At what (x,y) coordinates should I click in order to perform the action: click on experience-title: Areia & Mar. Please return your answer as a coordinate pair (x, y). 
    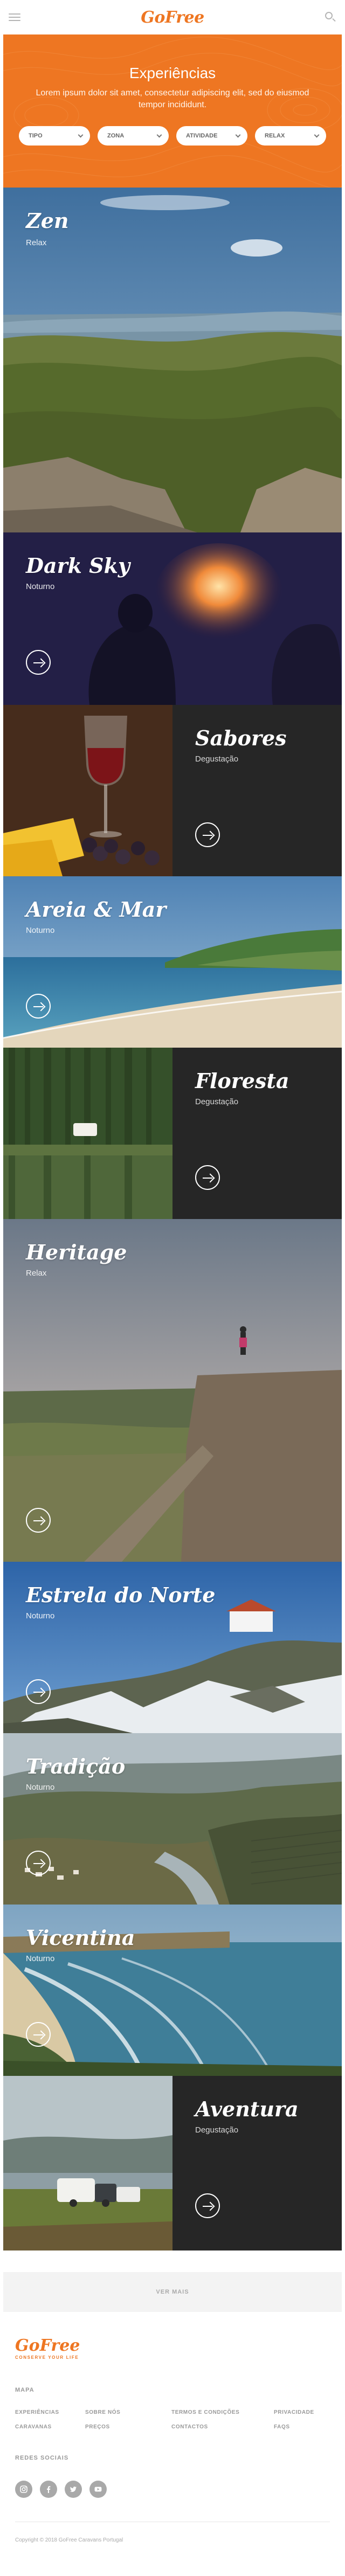
    Looking at the image, I should click on (96, 910).